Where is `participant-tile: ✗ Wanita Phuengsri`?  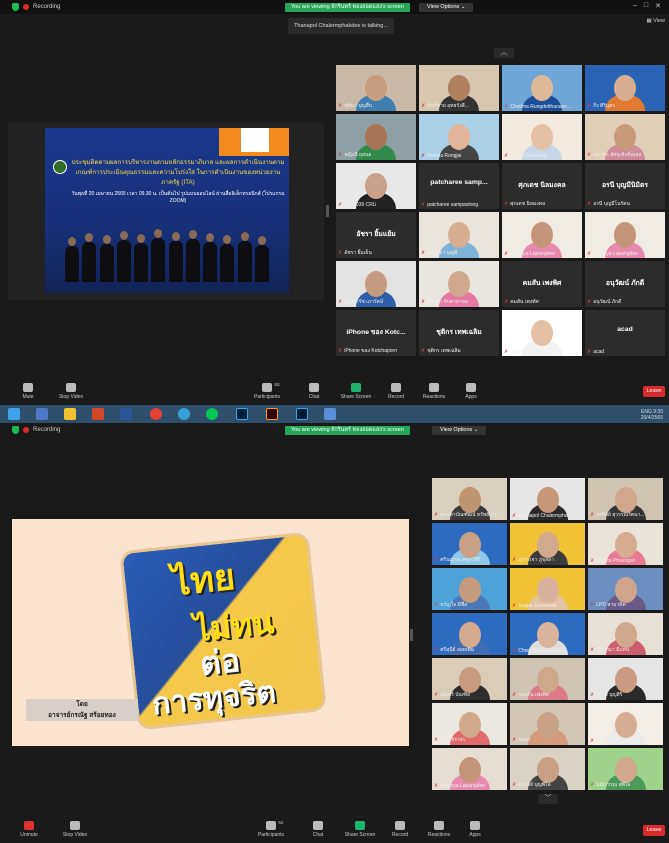
participant-tile: ✗ Wanita Phuengsri is located at coordinates (625, 544).